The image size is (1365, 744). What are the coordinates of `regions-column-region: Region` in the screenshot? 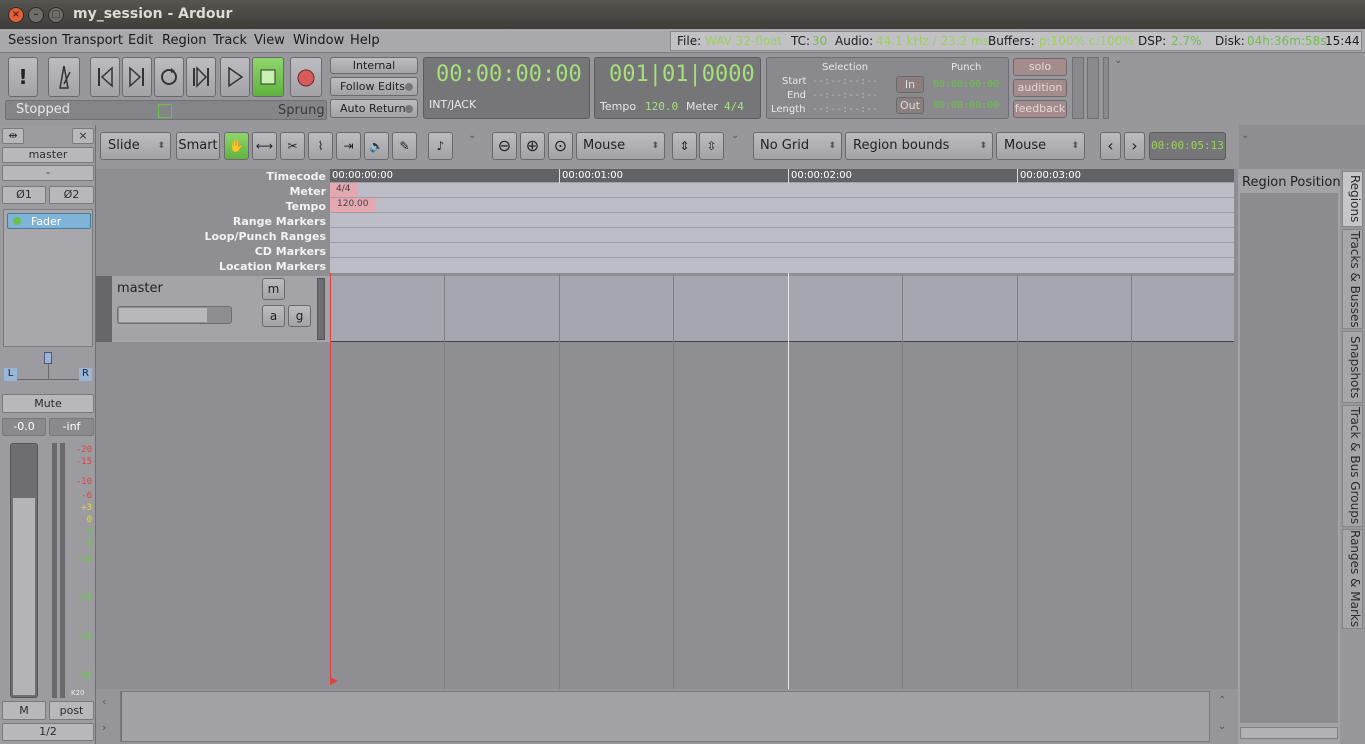 It's located at (1264, 182).